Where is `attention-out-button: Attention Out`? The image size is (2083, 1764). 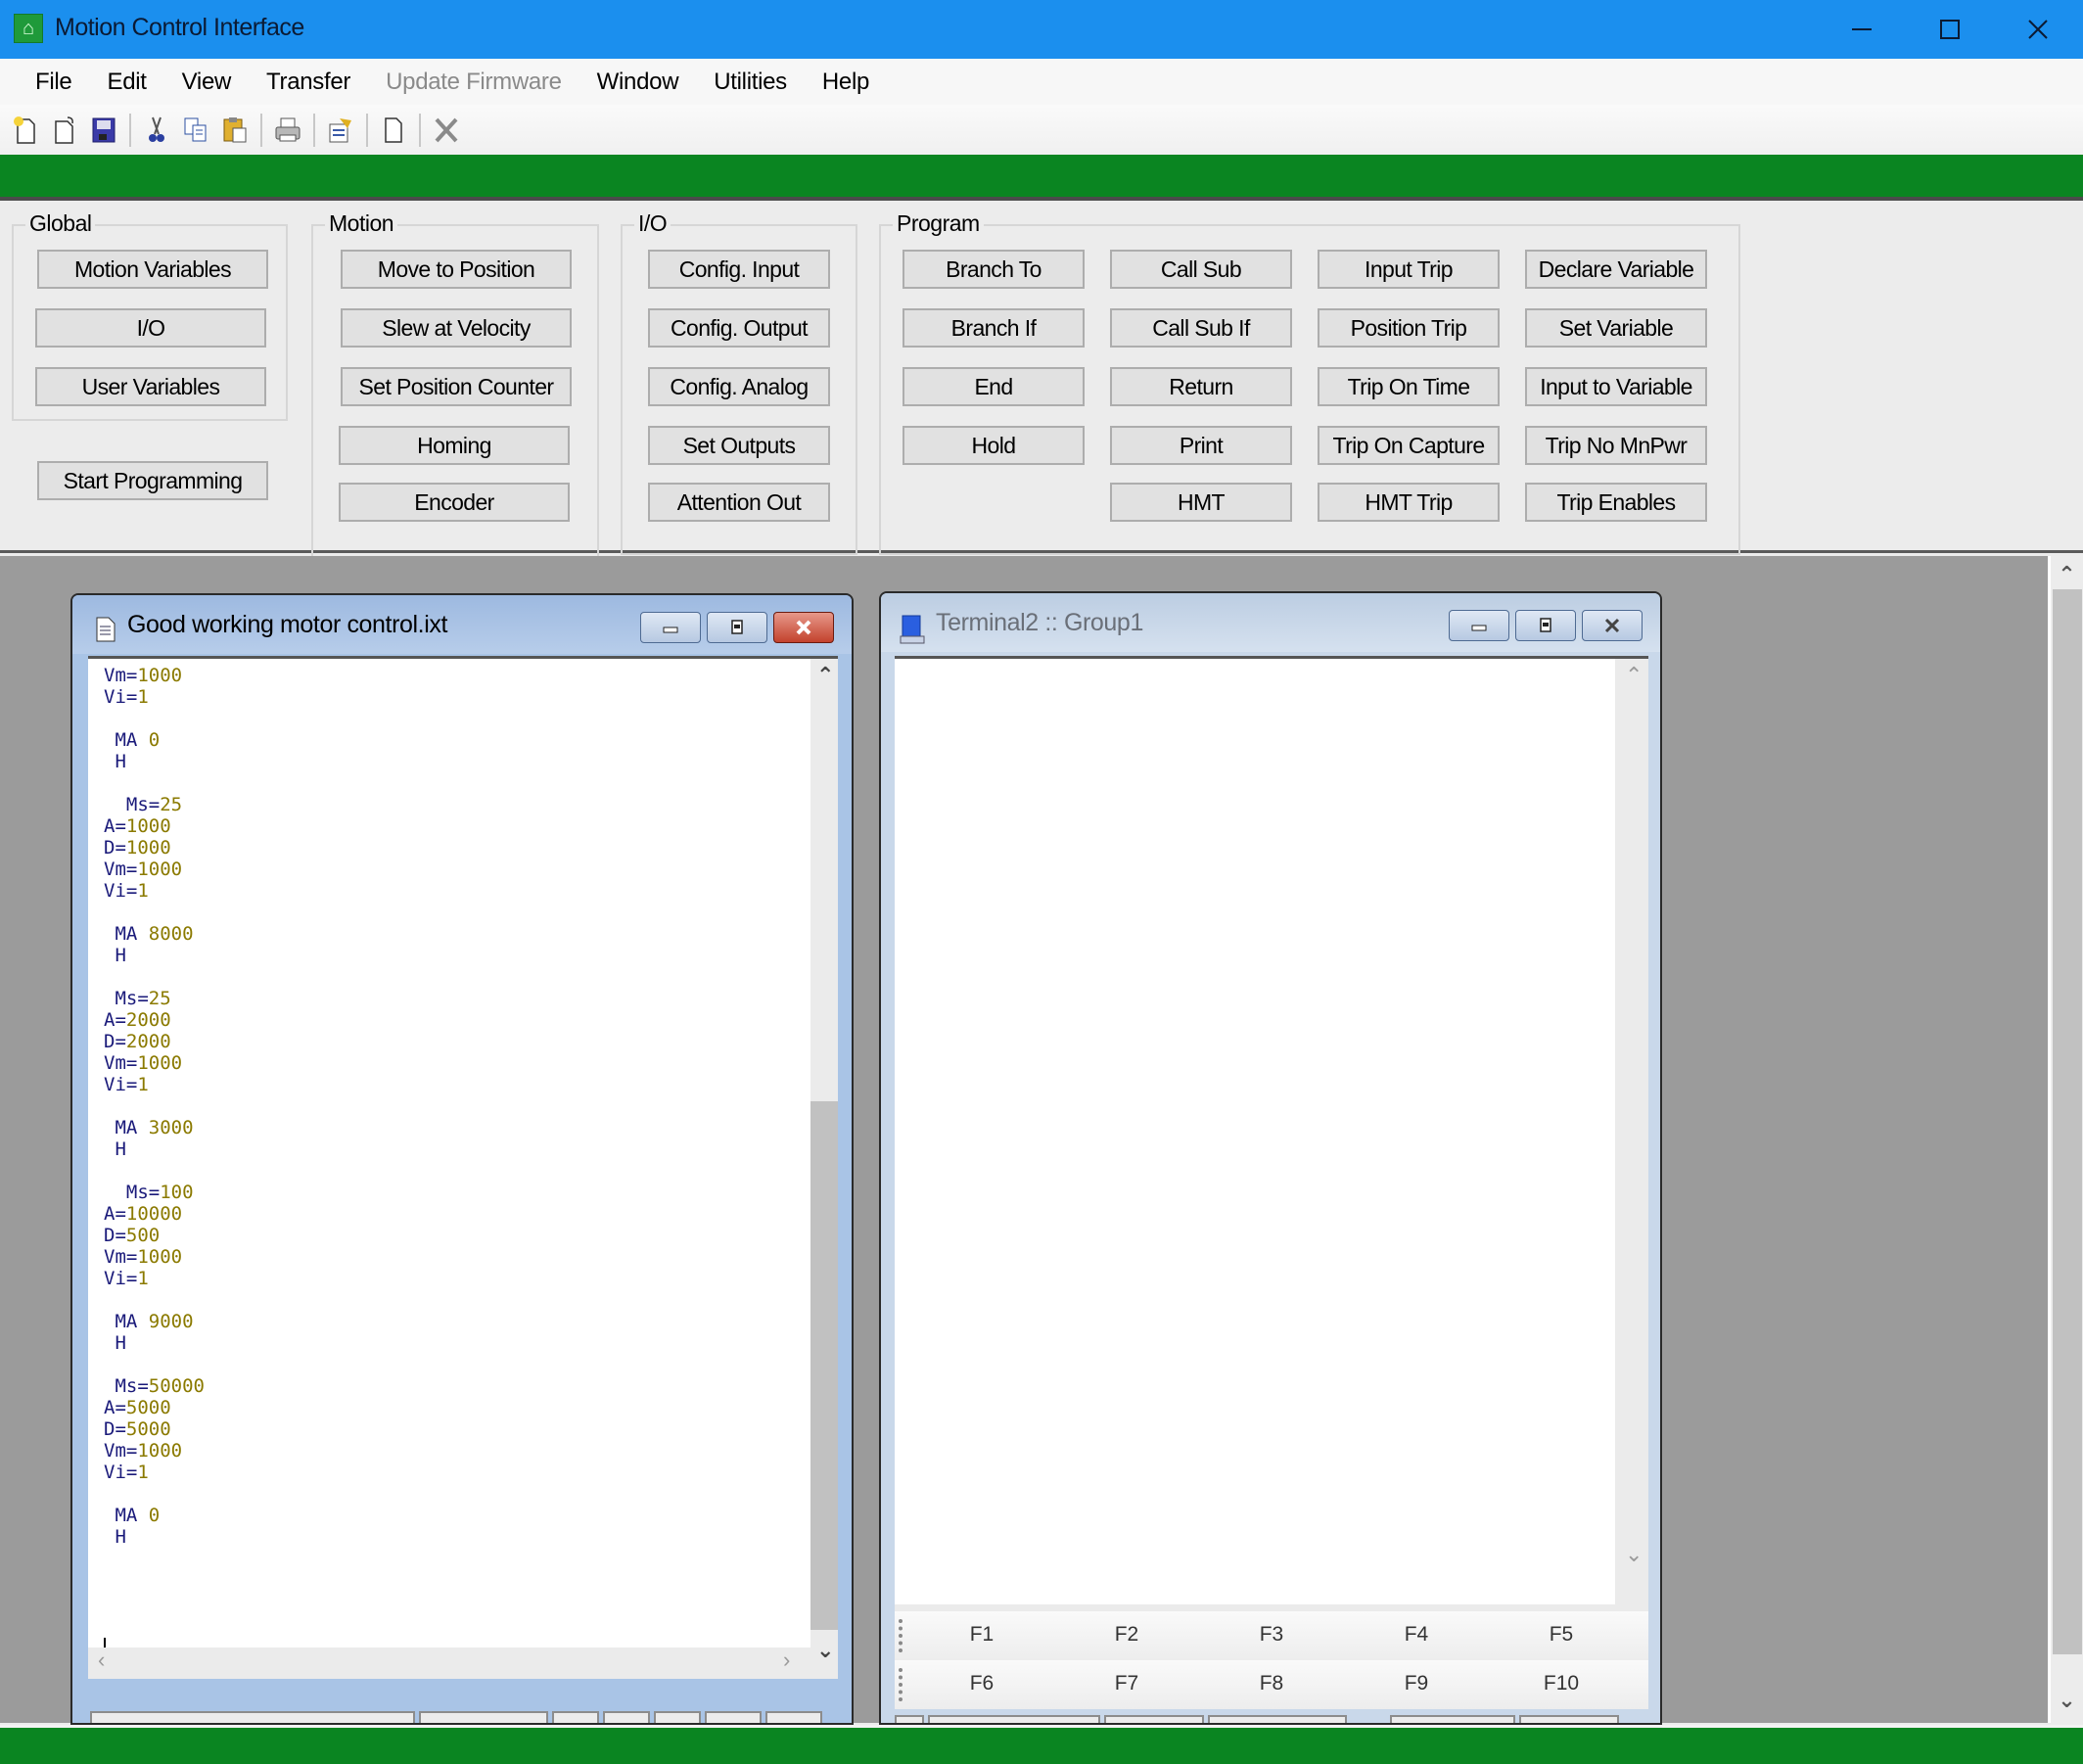 attention-out-button: Attention Out is located at coordinates (739, 502).